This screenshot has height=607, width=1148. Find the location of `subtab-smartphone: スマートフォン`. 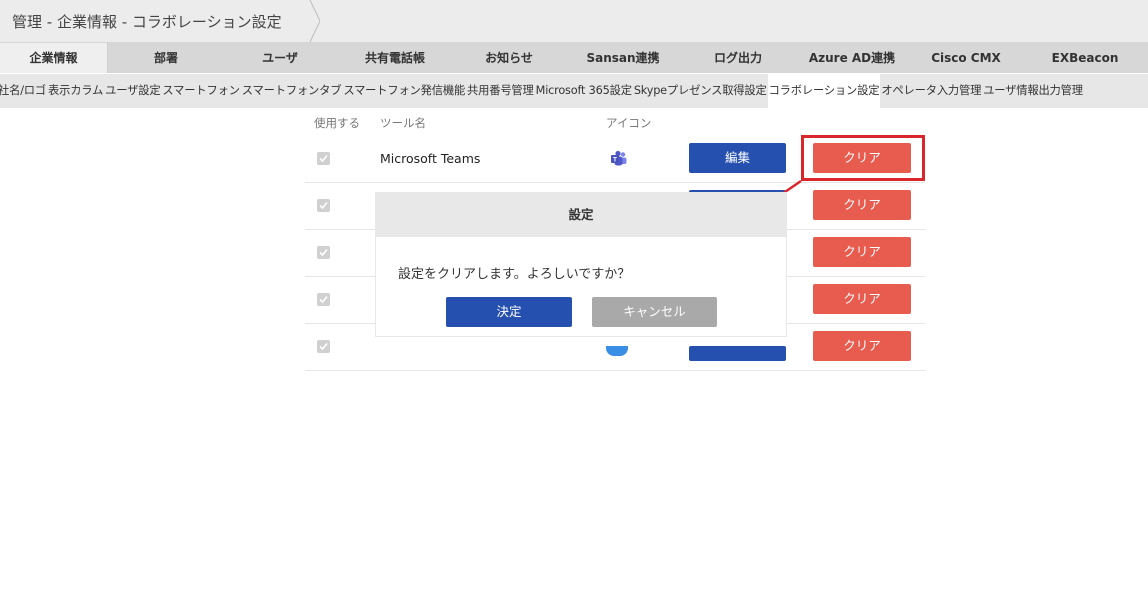

subtab-smartphone: スマートフォン is located at coordinates (200, 91).